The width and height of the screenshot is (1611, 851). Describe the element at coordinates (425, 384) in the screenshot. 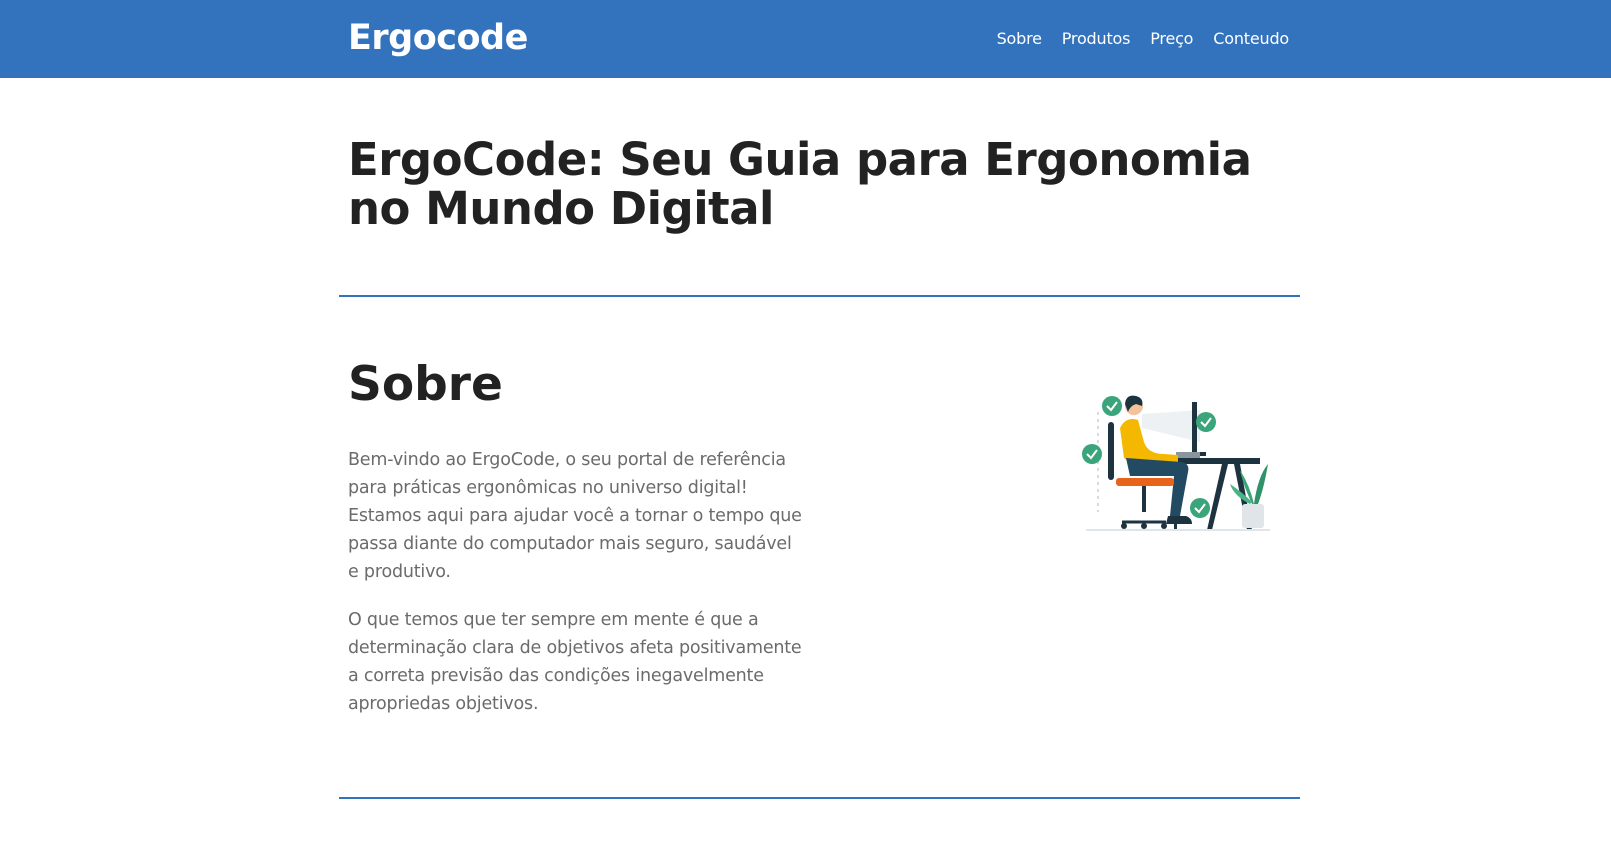

I see `about-title: Sobre` at that location.